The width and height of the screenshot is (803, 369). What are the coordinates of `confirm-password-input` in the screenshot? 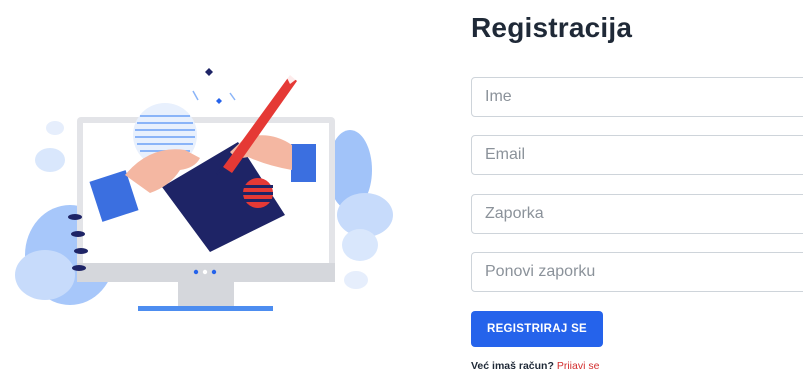 It's located at (637, 272).